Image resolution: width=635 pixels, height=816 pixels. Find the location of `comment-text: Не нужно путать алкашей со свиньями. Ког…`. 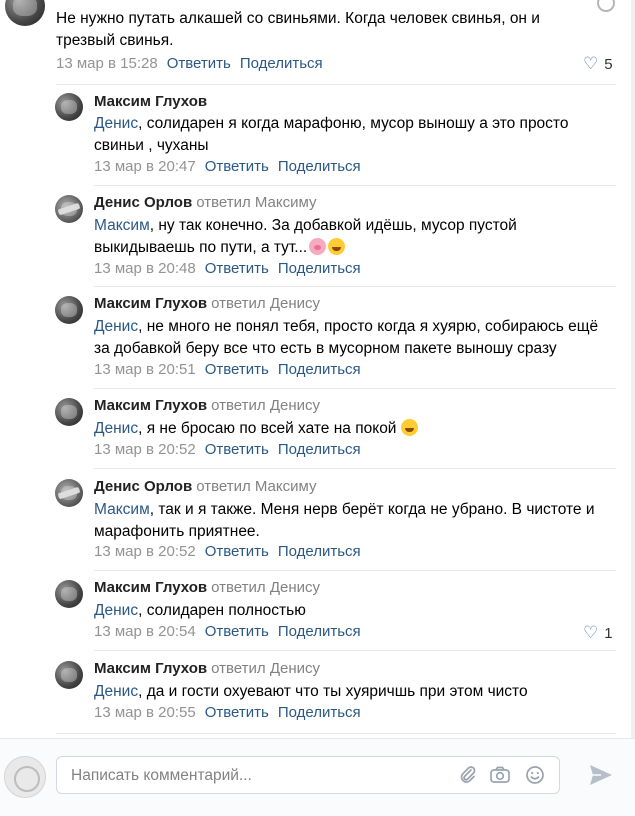

comment-text: Не нужно путать алкашей со свиньями. Ког… is located at coordinates (298, 29).